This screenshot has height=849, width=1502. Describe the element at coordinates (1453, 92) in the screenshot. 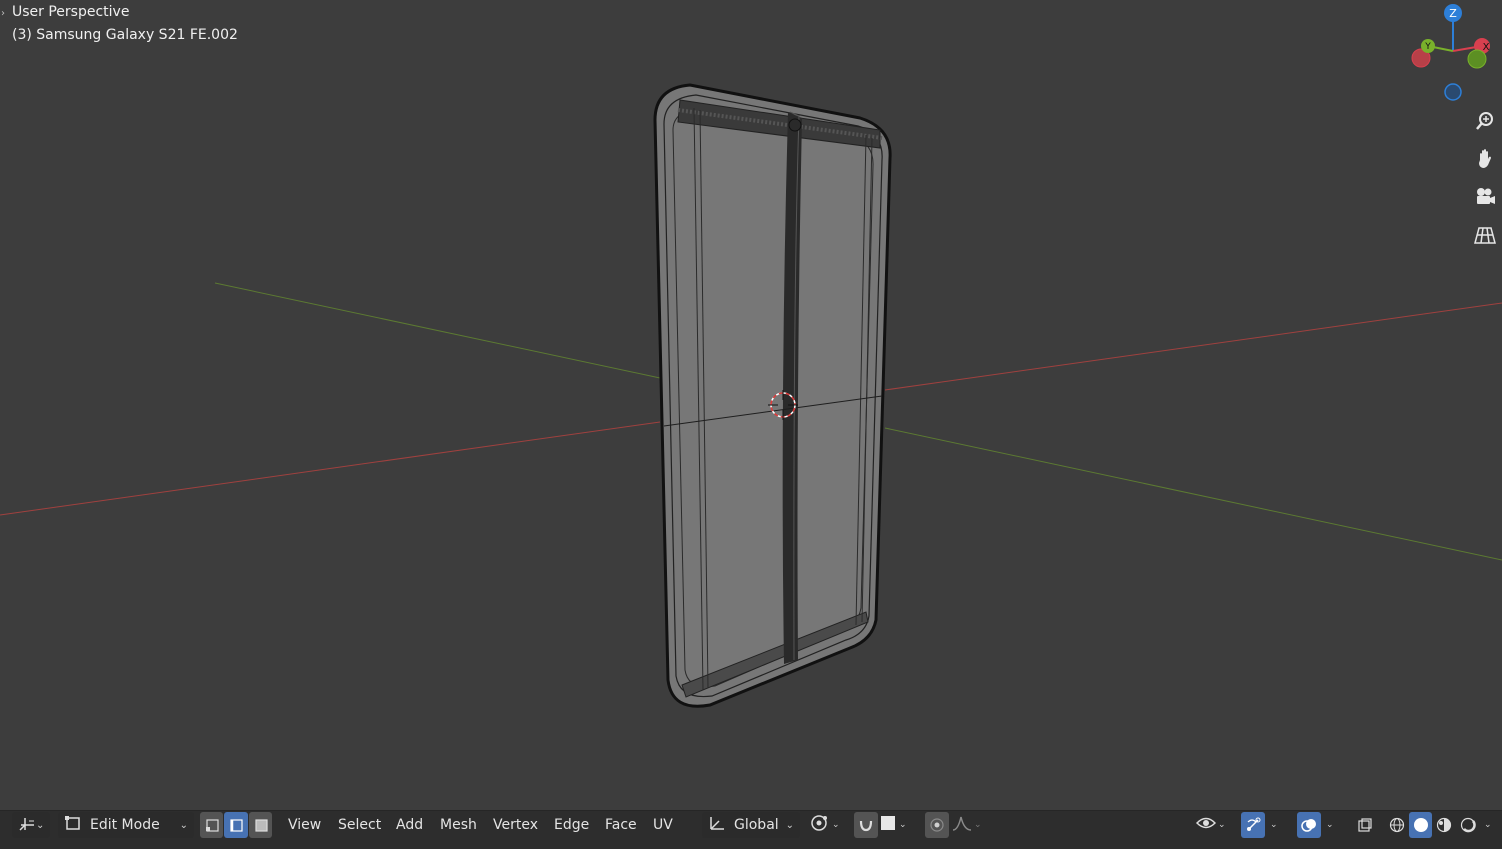

I see `gizmo-z-negative` at that location.